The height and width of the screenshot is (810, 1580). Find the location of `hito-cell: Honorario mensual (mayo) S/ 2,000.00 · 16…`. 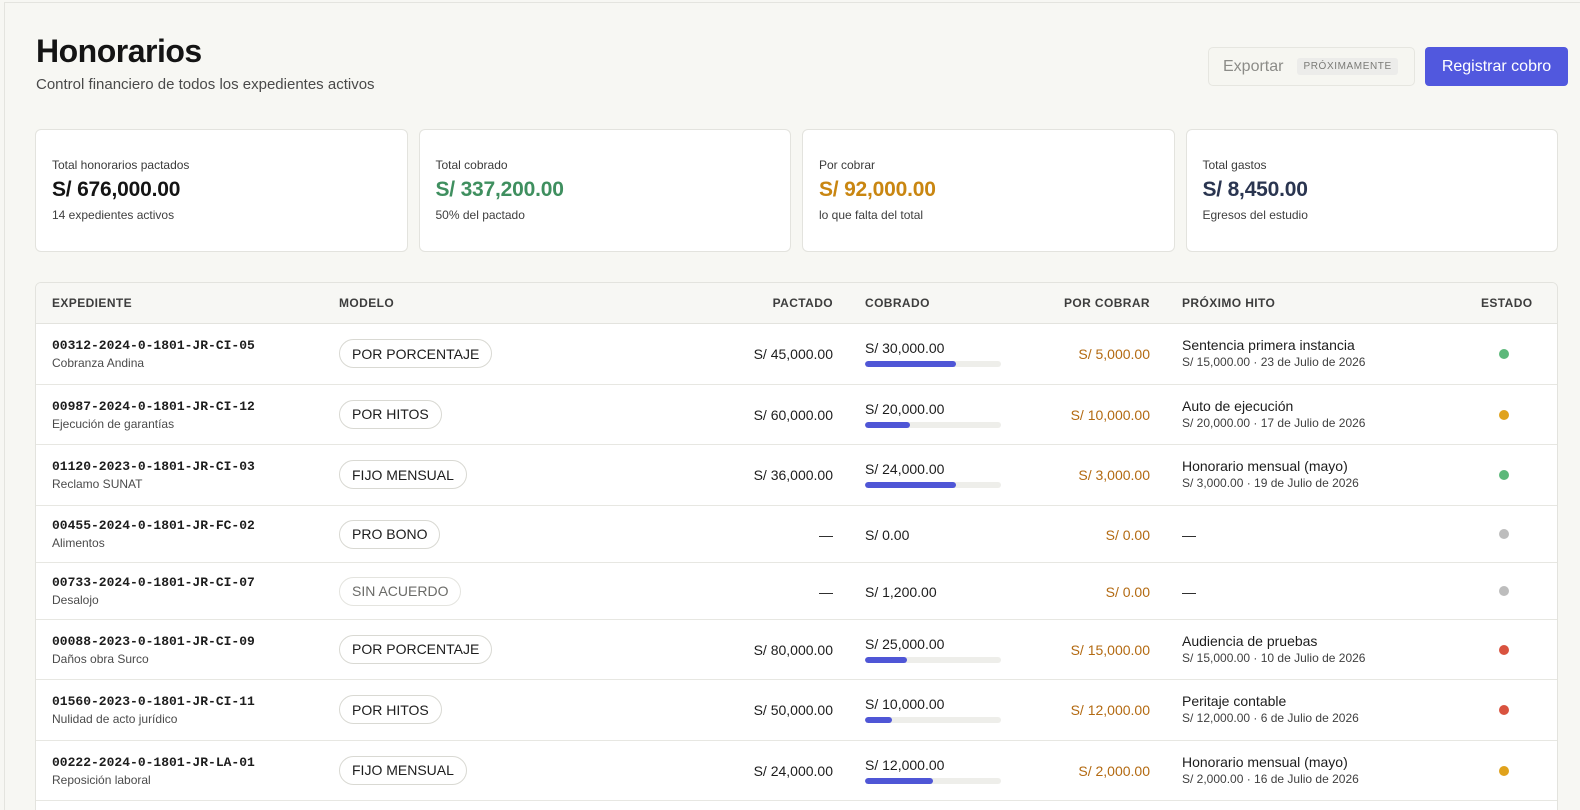

hito-cell: Honorario mensual (mayo) S/ 2,000.00 · 16… is located at coordinates (1270, 770).